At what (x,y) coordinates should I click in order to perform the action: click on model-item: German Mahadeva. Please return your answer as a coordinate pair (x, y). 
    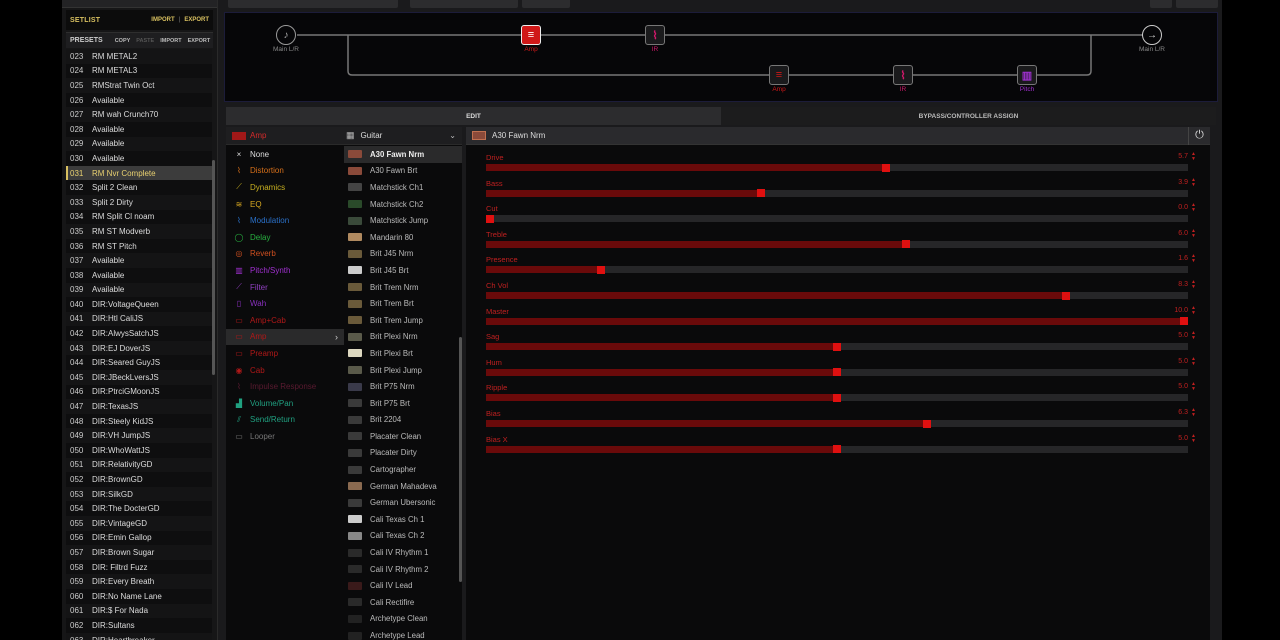
    Looking at the image, I should click on (403, 486).